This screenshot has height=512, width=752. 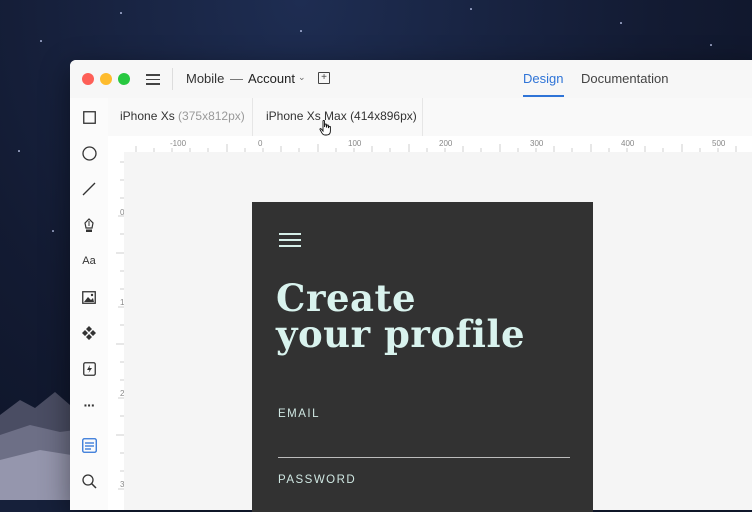 I want to click on device-name: iPhone Xs, so click(x=147, y=116).